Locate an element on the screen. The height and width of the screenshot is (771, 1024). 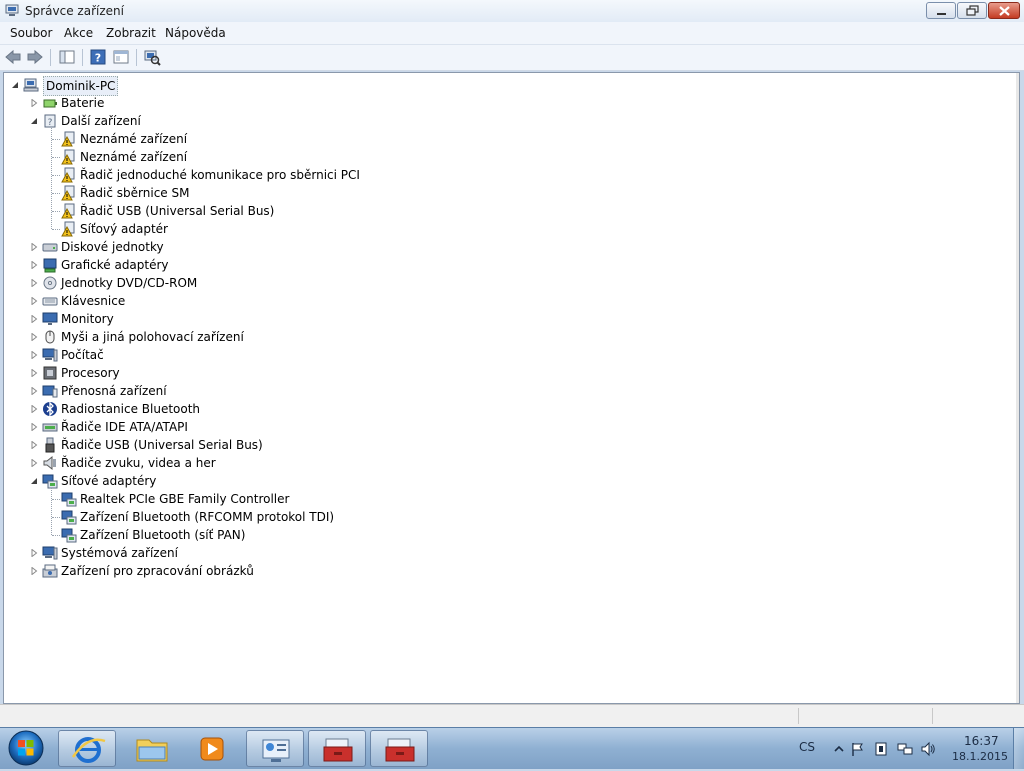
dvd-drive-icon is located at coordinates (50, 283).